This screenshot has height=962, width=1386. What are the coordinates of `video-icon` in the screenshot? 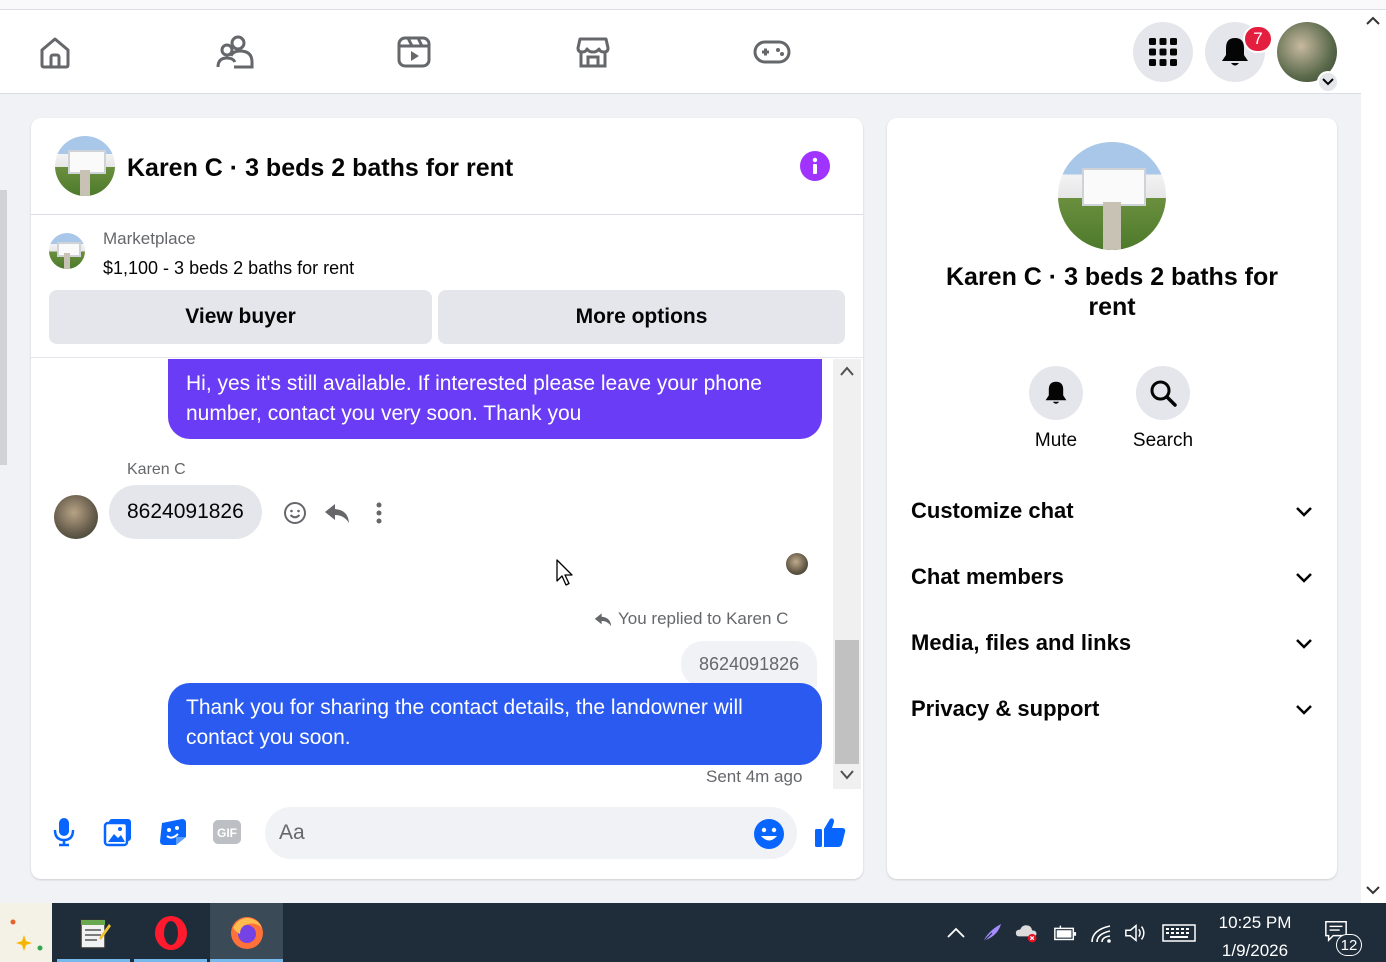 It's located at (414, 52).